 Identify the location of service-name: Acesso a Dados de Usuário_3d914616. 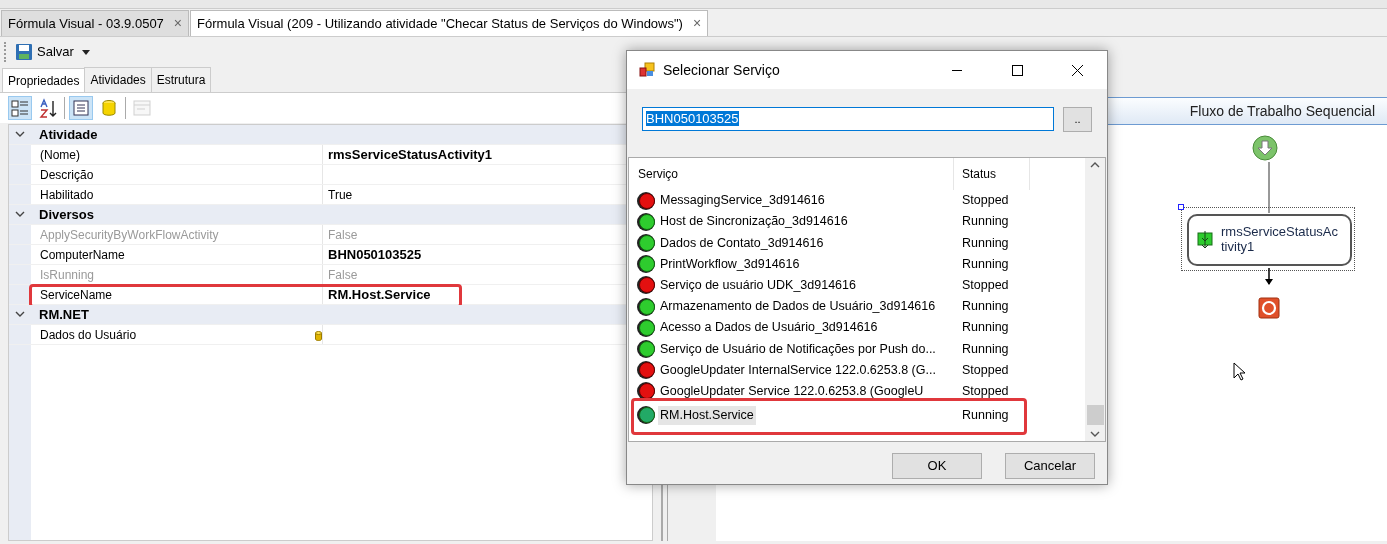
(769, 328).